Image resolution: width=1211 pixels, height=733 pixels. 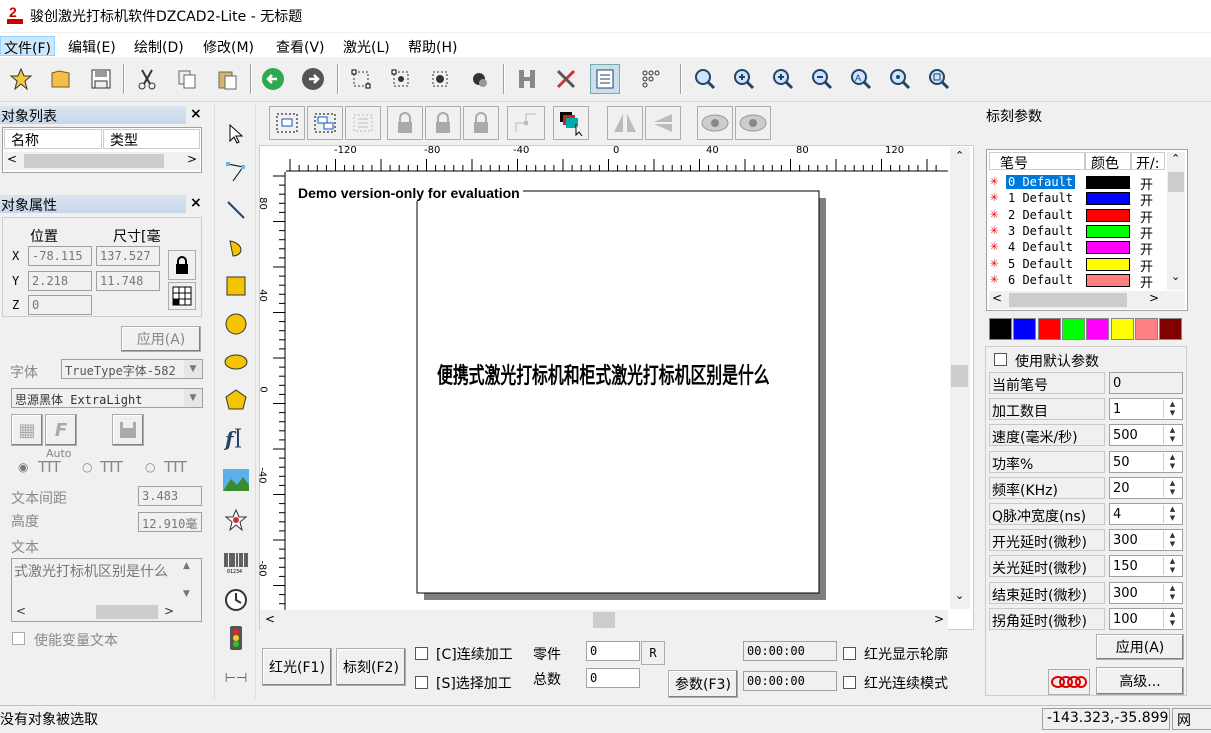 What do you see at coordinates (236, 134) in the screenshot?
I see `select-tool-icon` at bounding box center [236, 134].